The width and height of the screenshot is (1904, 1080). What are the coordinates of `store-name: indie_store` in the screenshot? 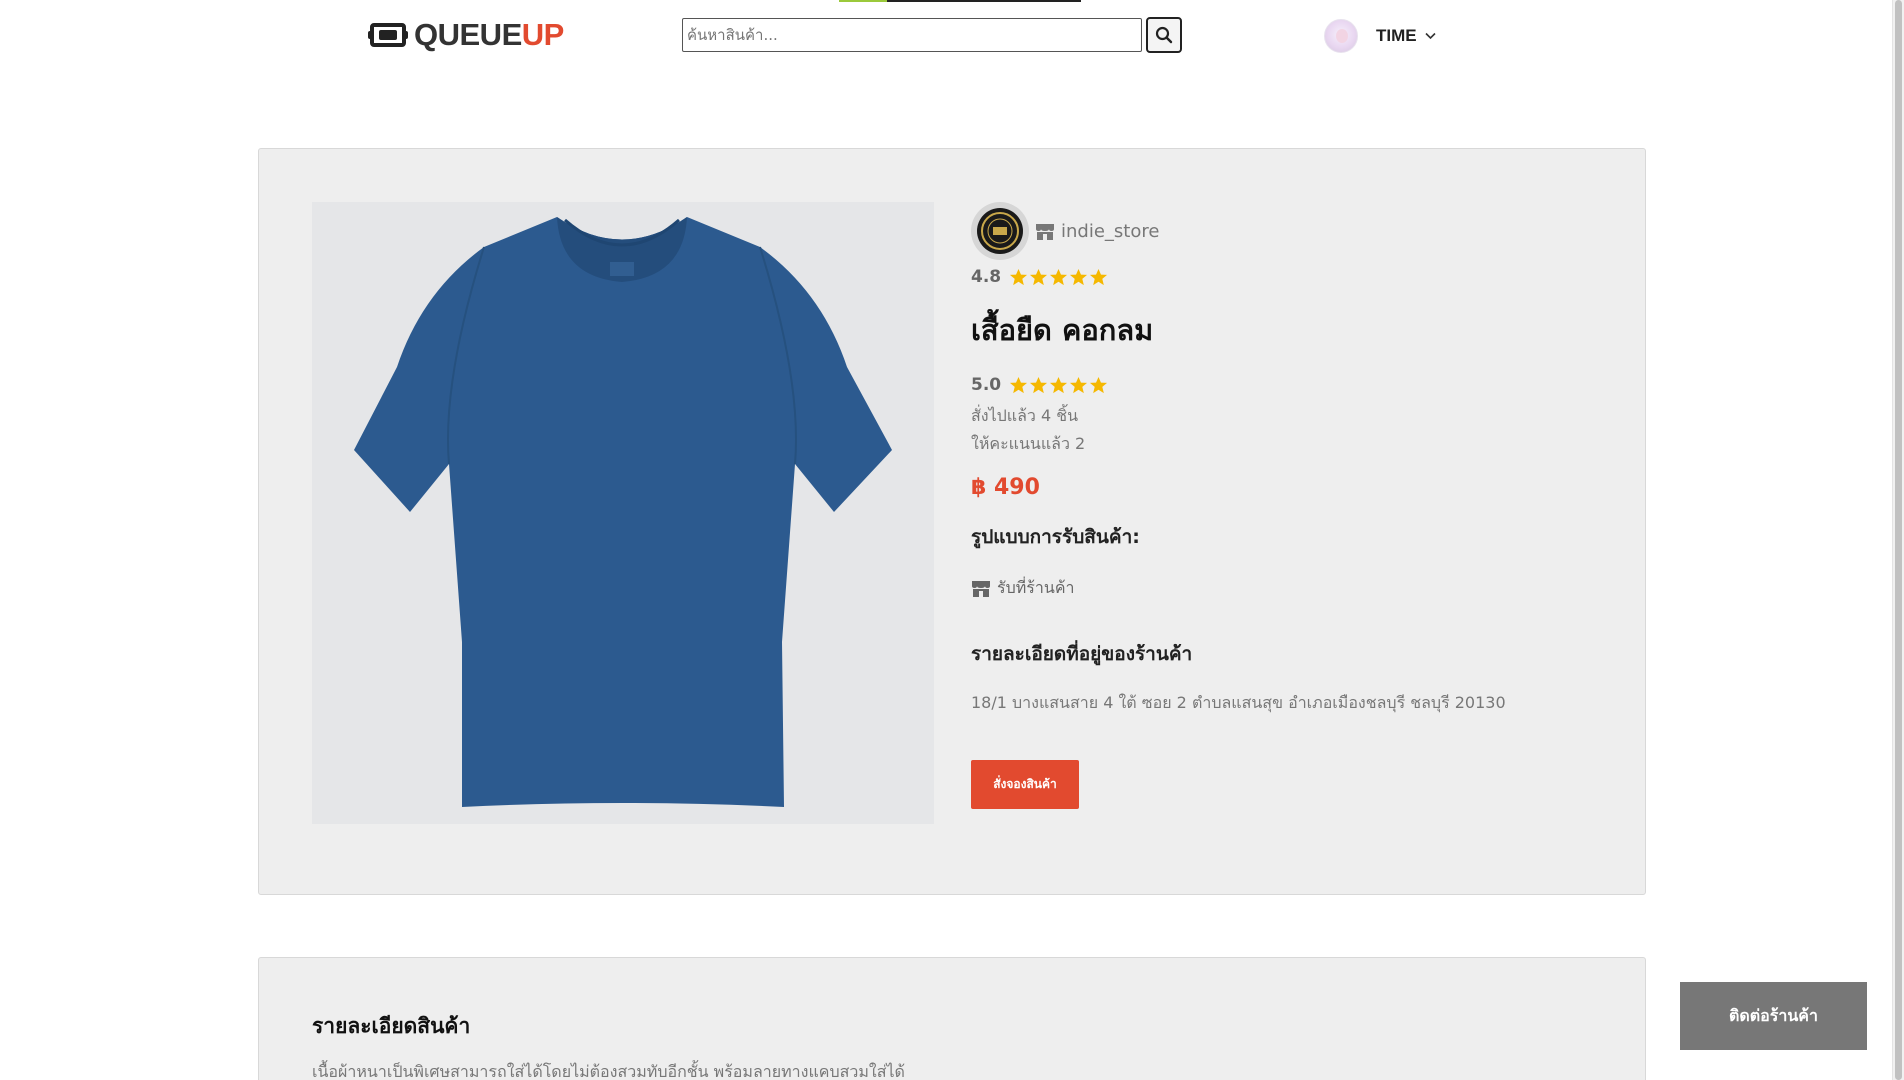 It's located at (1110, 231).